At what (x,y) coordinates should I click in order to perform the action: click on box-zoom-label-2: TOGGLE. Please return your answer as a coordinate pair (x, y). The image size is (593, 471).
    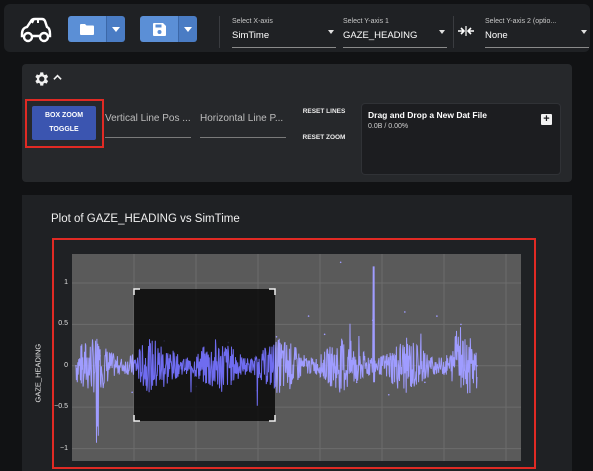
    Looking at the image, I should click on (64, 129).